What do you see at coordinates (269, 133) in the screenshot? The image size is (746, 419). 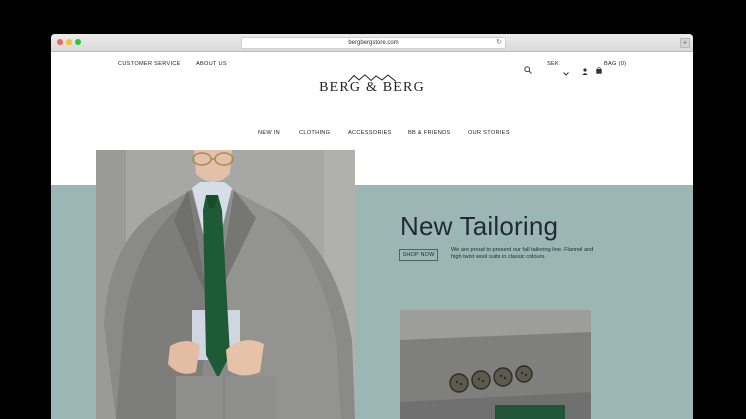 I see `nav-new-in: NEW IN` at bounding box center [269, 133].